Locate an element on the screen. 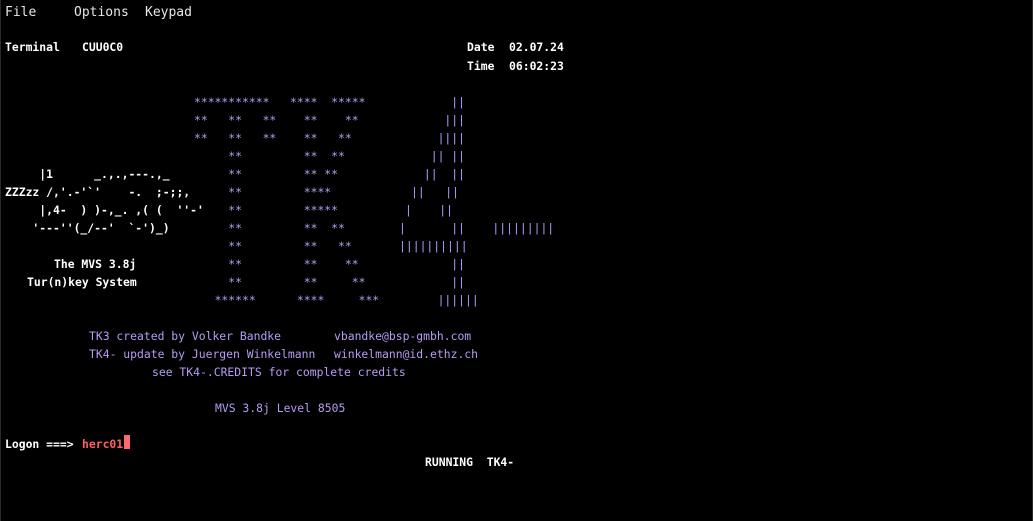 The width and height of the screenshot is (1033, 521). terminal-id: CUU0C0 is located at coordinates (103, 47).